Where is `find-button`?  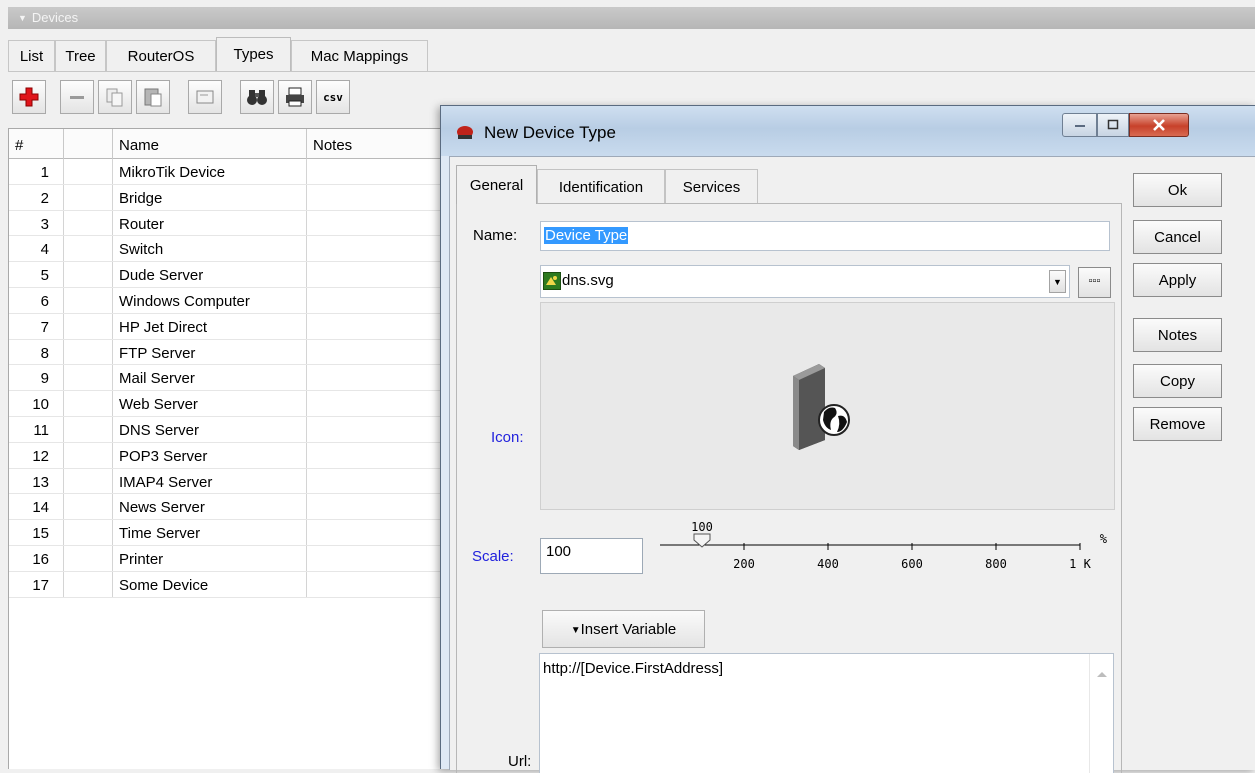
find-button is located at coordinates (257, 97).